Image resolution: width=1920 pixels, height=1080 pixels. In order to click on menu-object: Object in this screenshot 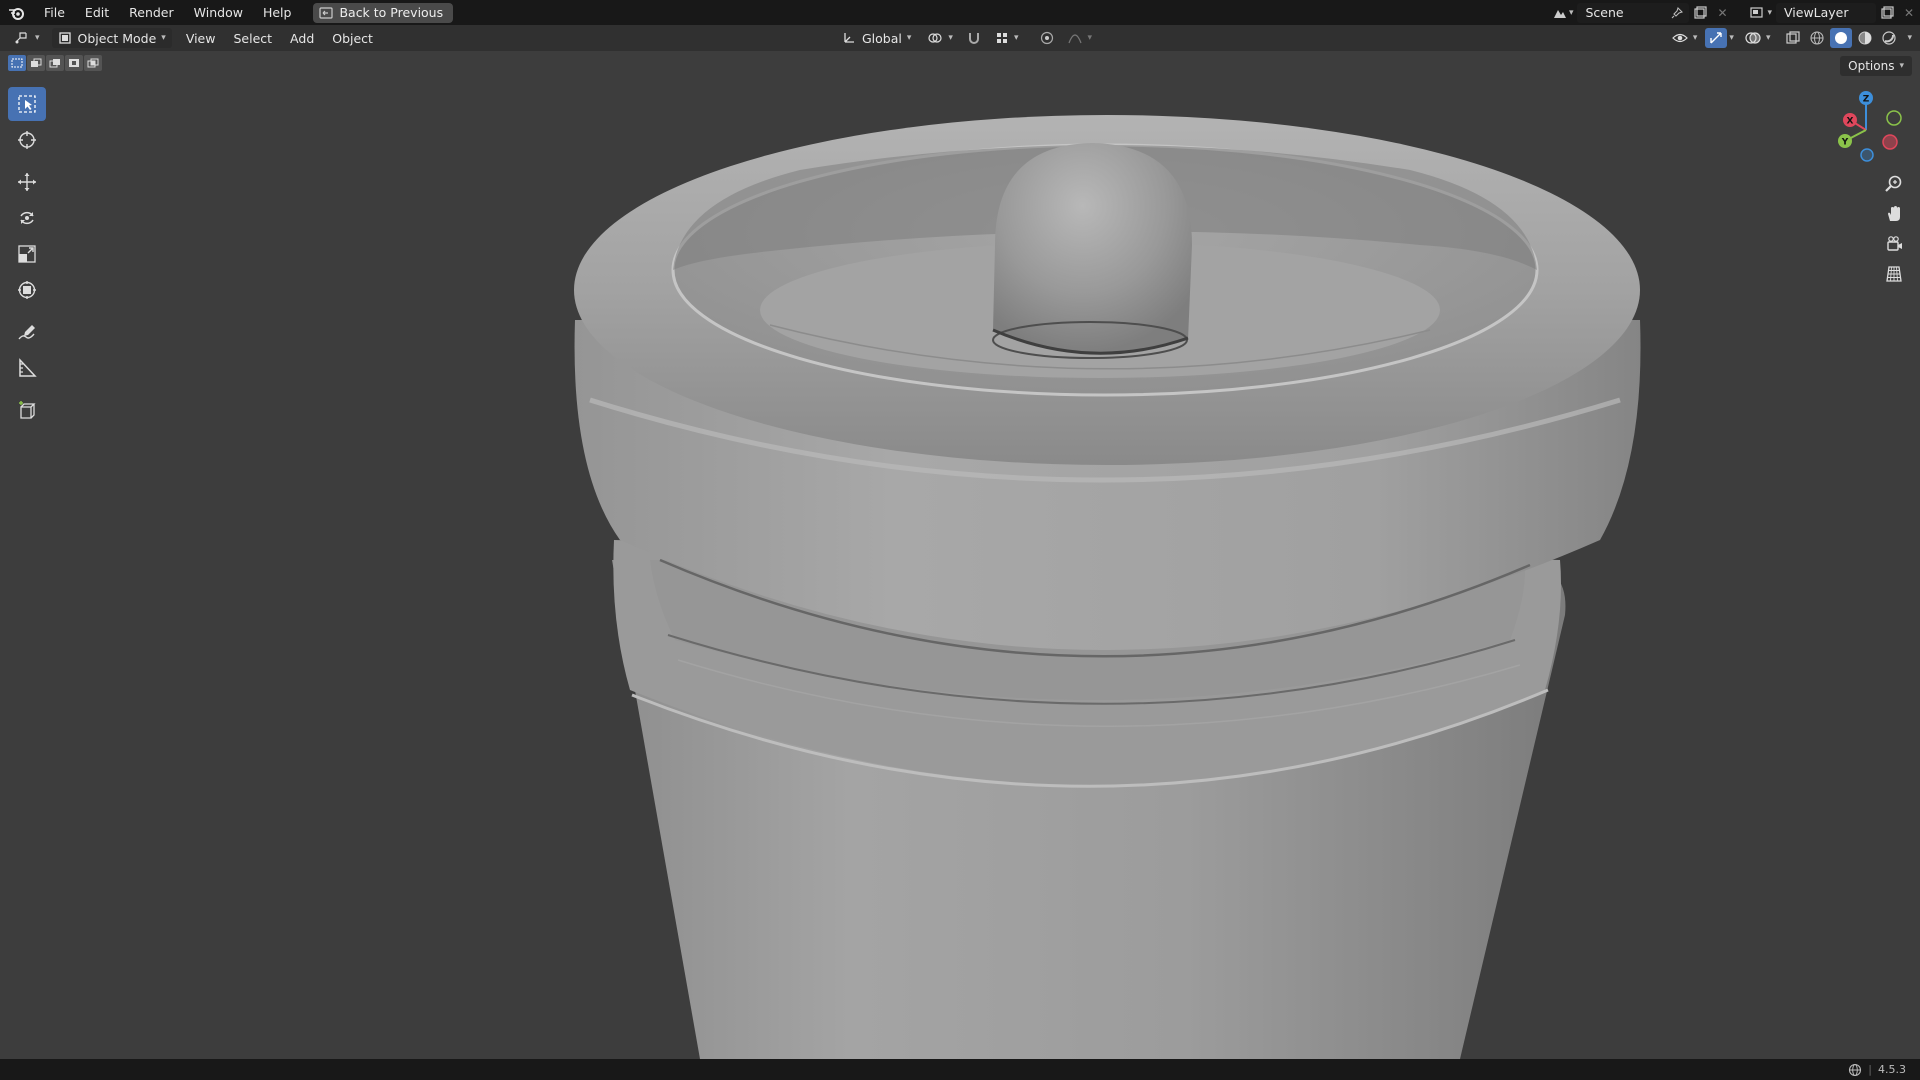, I will do `click(352, 38)`.